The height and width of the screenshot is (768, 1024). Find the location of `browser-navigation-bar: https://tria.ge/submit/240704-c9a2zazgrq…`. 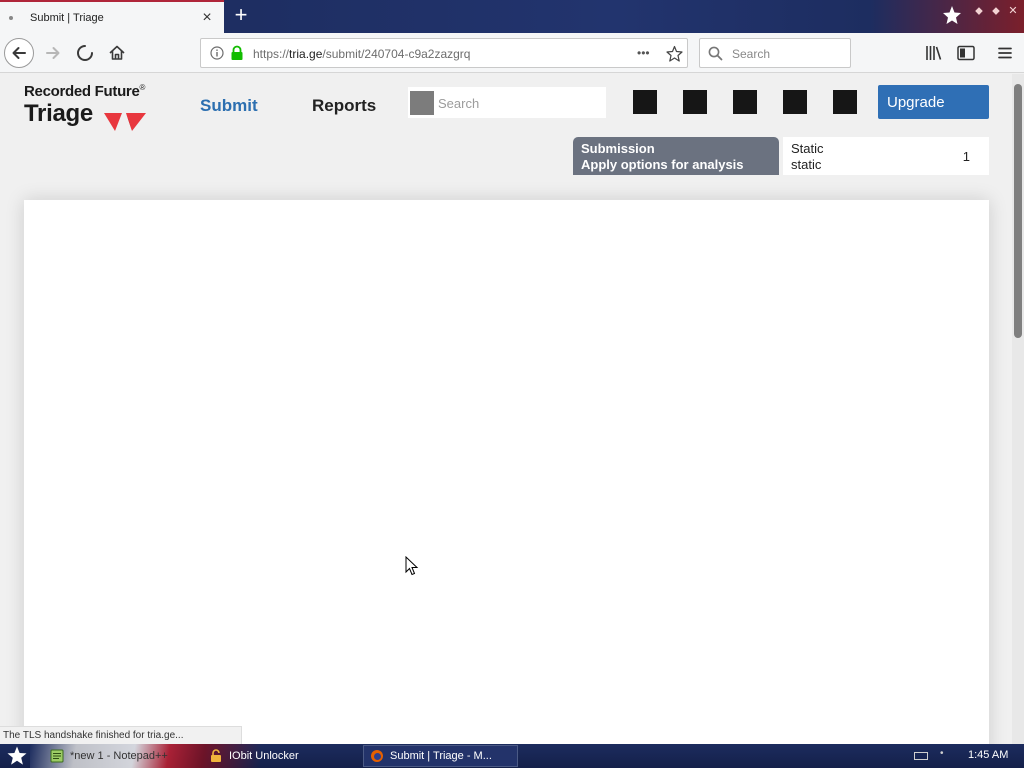

browser-navigation-bar: https://tria.ge/submit/240704-c9a2zazgrq… is located at coordinates (512, 53).